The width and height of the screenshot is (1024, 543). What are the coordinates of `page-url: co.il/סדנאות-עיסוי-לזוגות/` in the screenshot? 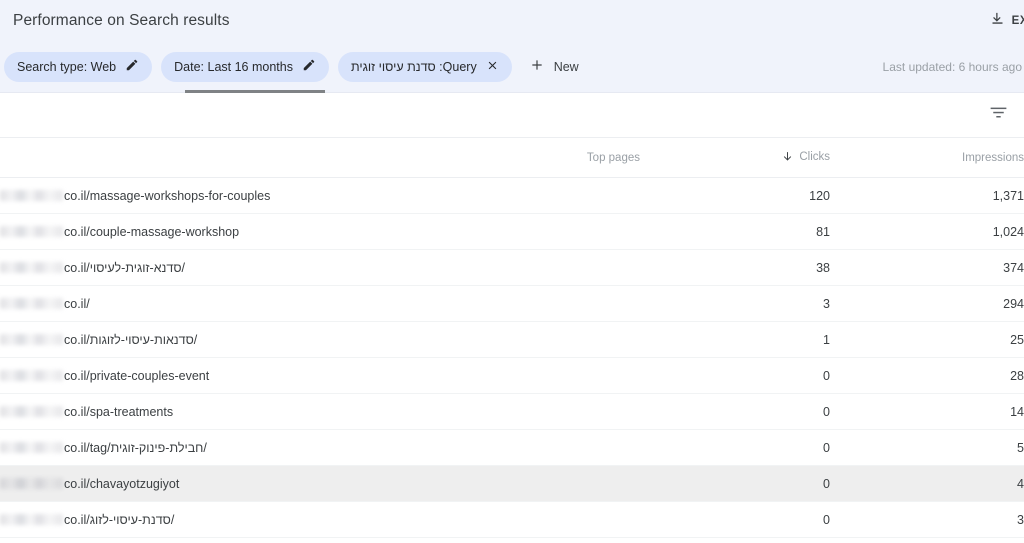 It's located at (131, 339).